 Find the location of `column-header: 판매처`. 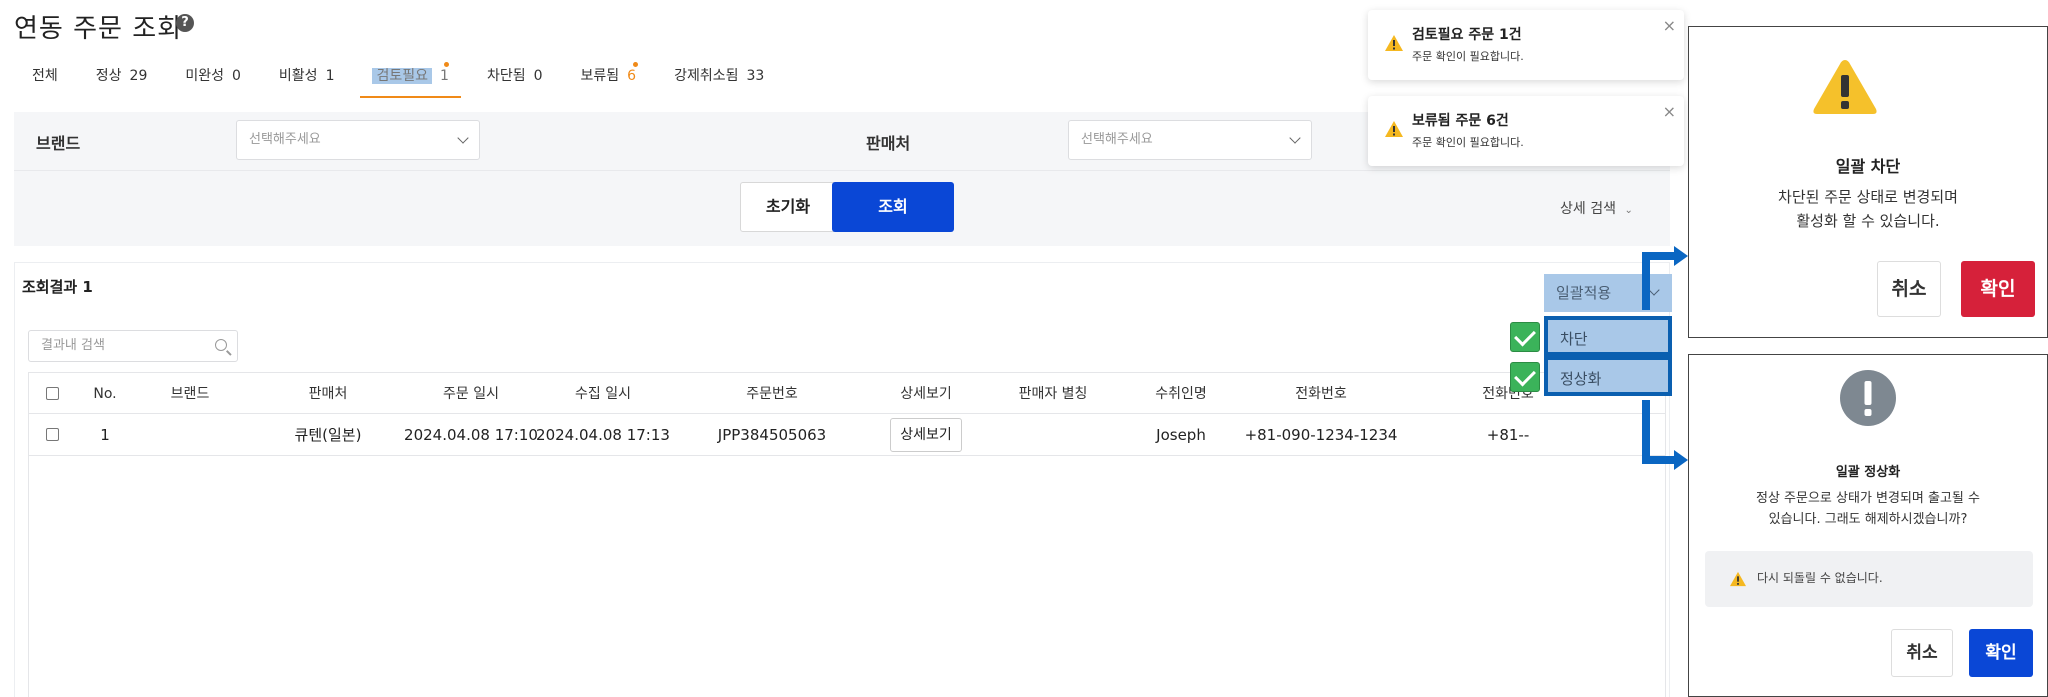

column-header: 판매처 is located at coordinates (328, 394).